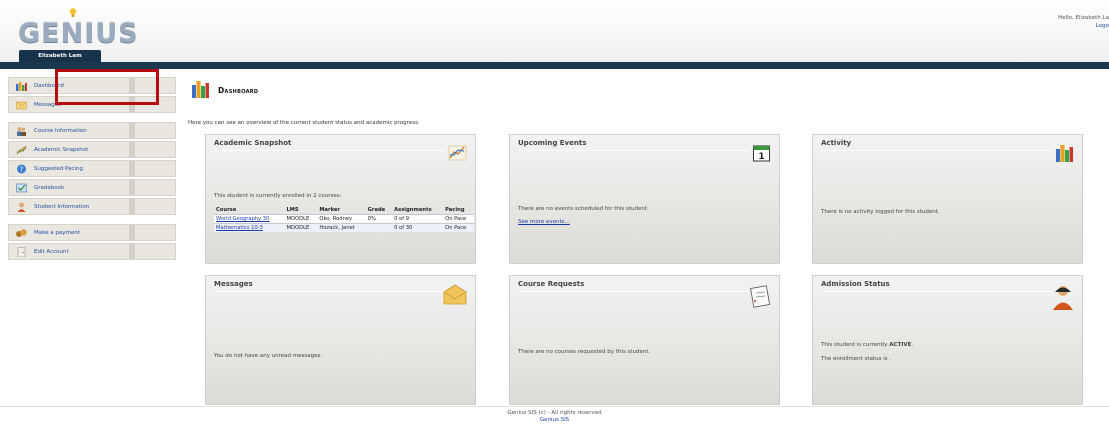 The width and height of the screenshot is (1109, 424). Describe the element at coordinates (21, 131) in the screenshot. I see `people-icon` at that location.